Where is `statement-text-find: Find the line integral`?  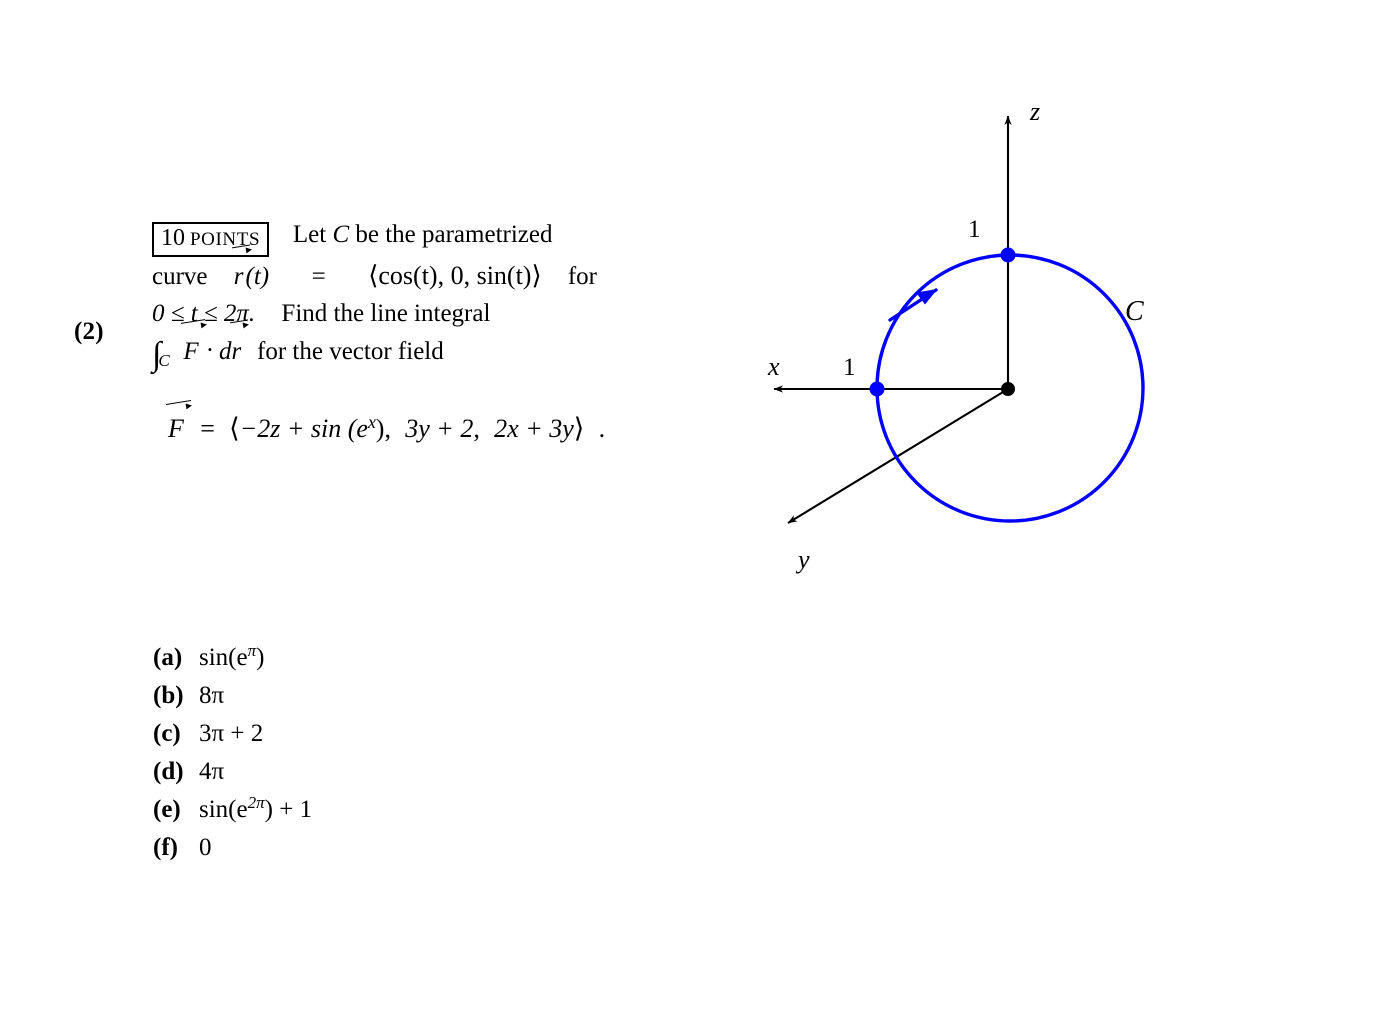 statement-text-find: Find the line integral is located at coordinates (386, 313).